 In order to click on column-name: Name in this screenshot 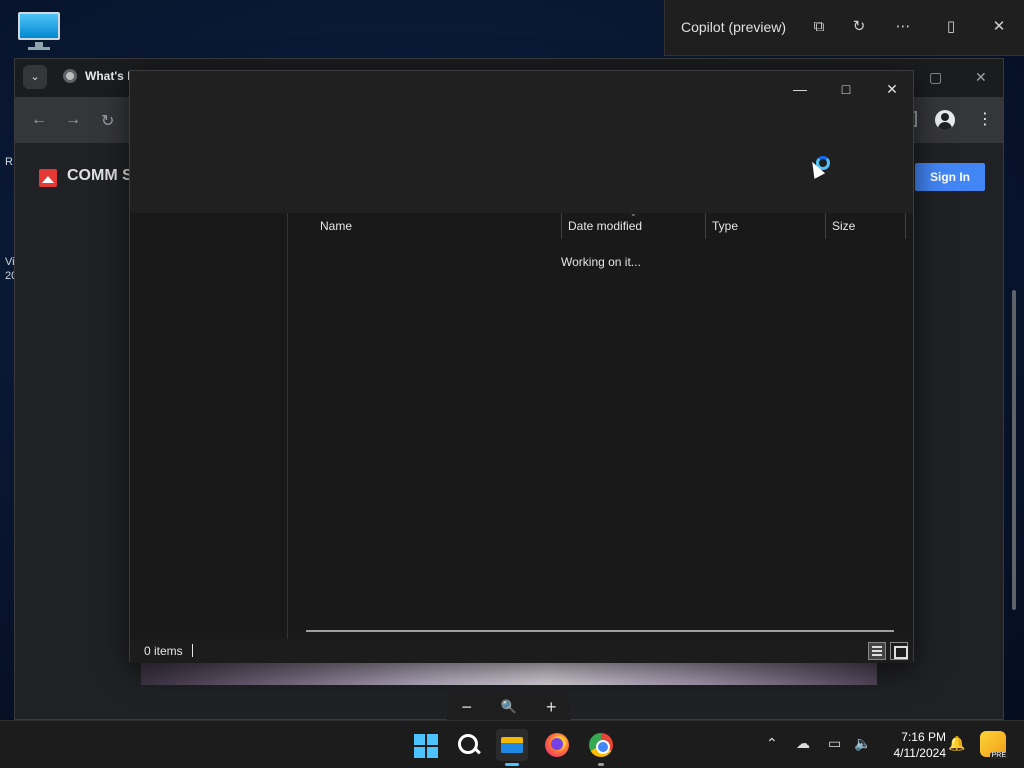, I will do `click(336, 226)`.